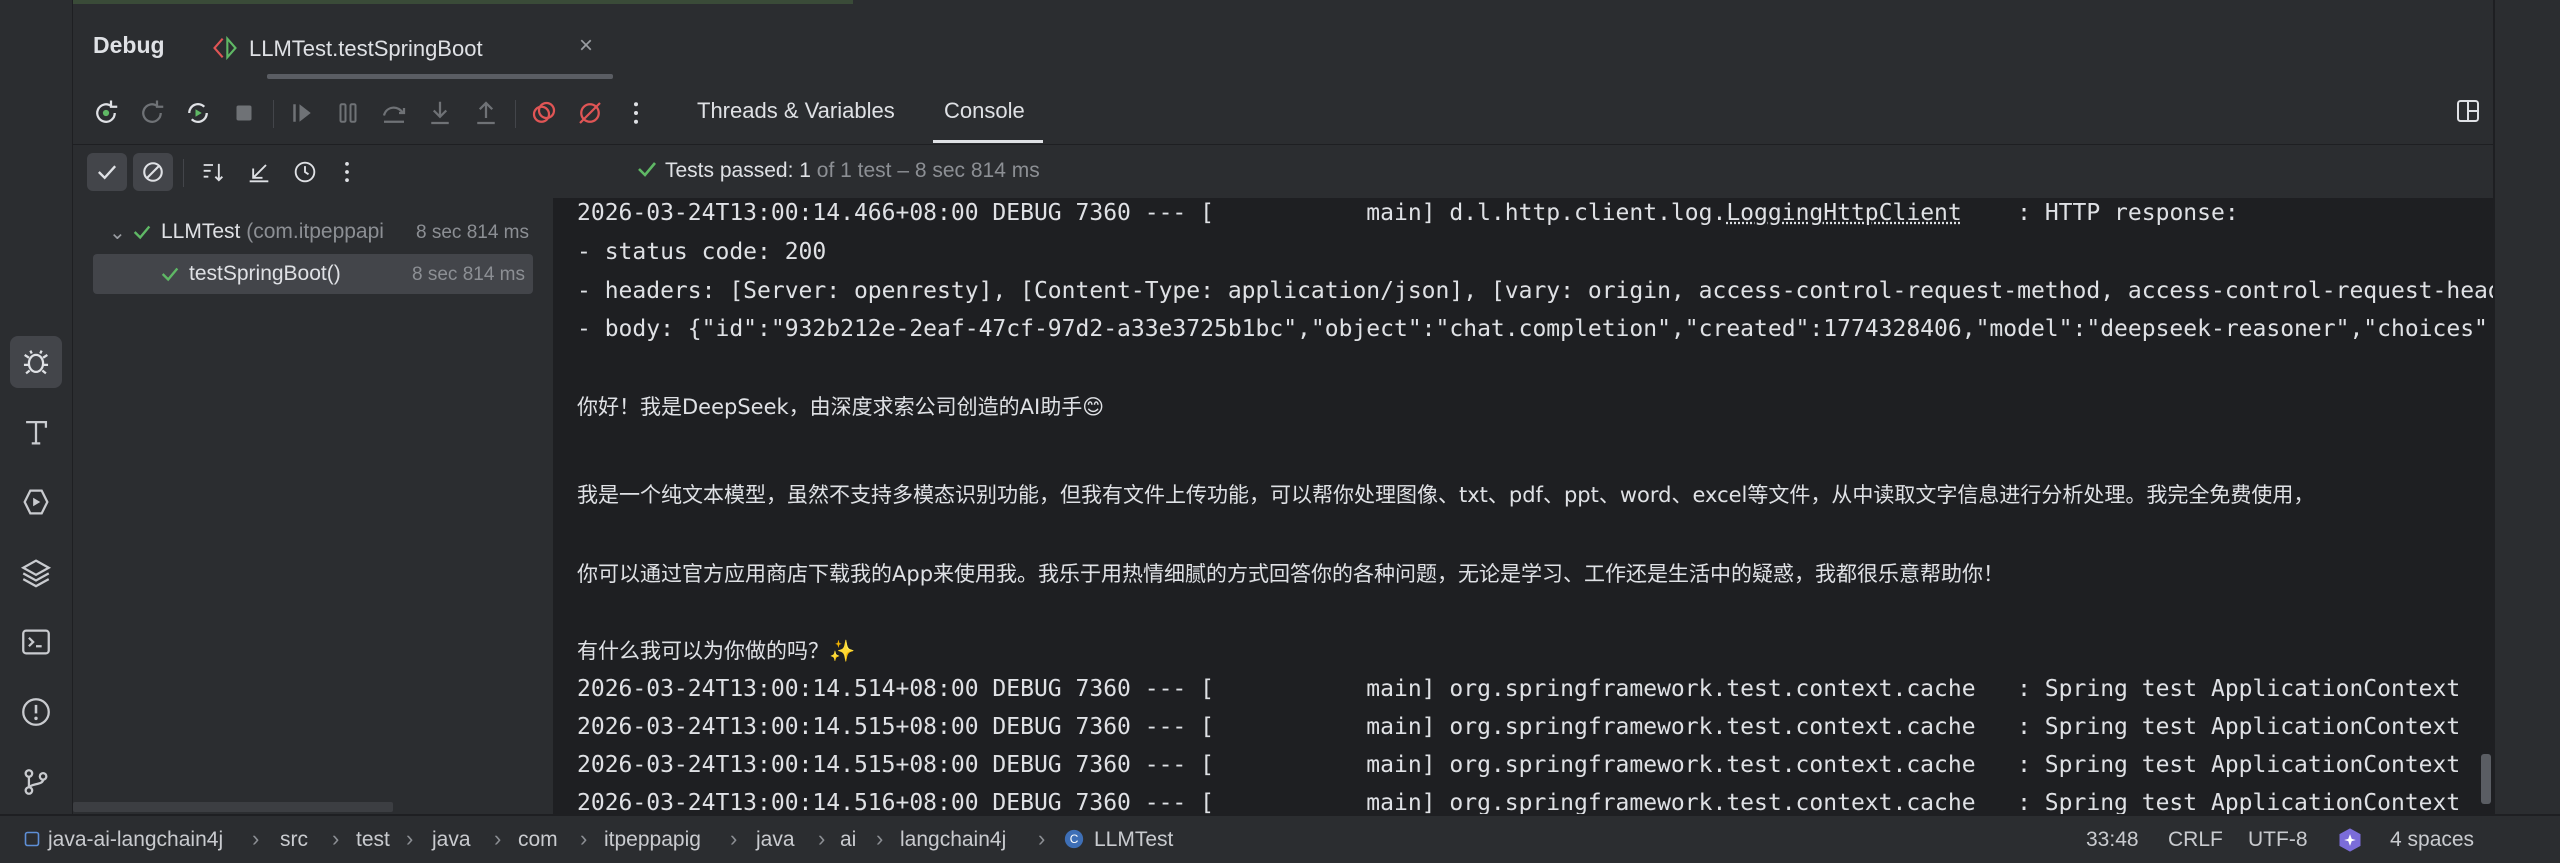 The width and height of the screenshot is (2560, 863). Describe the element at coordinates (2468, 111) in the screenshot. I see `layout-settings-icon` at that location.